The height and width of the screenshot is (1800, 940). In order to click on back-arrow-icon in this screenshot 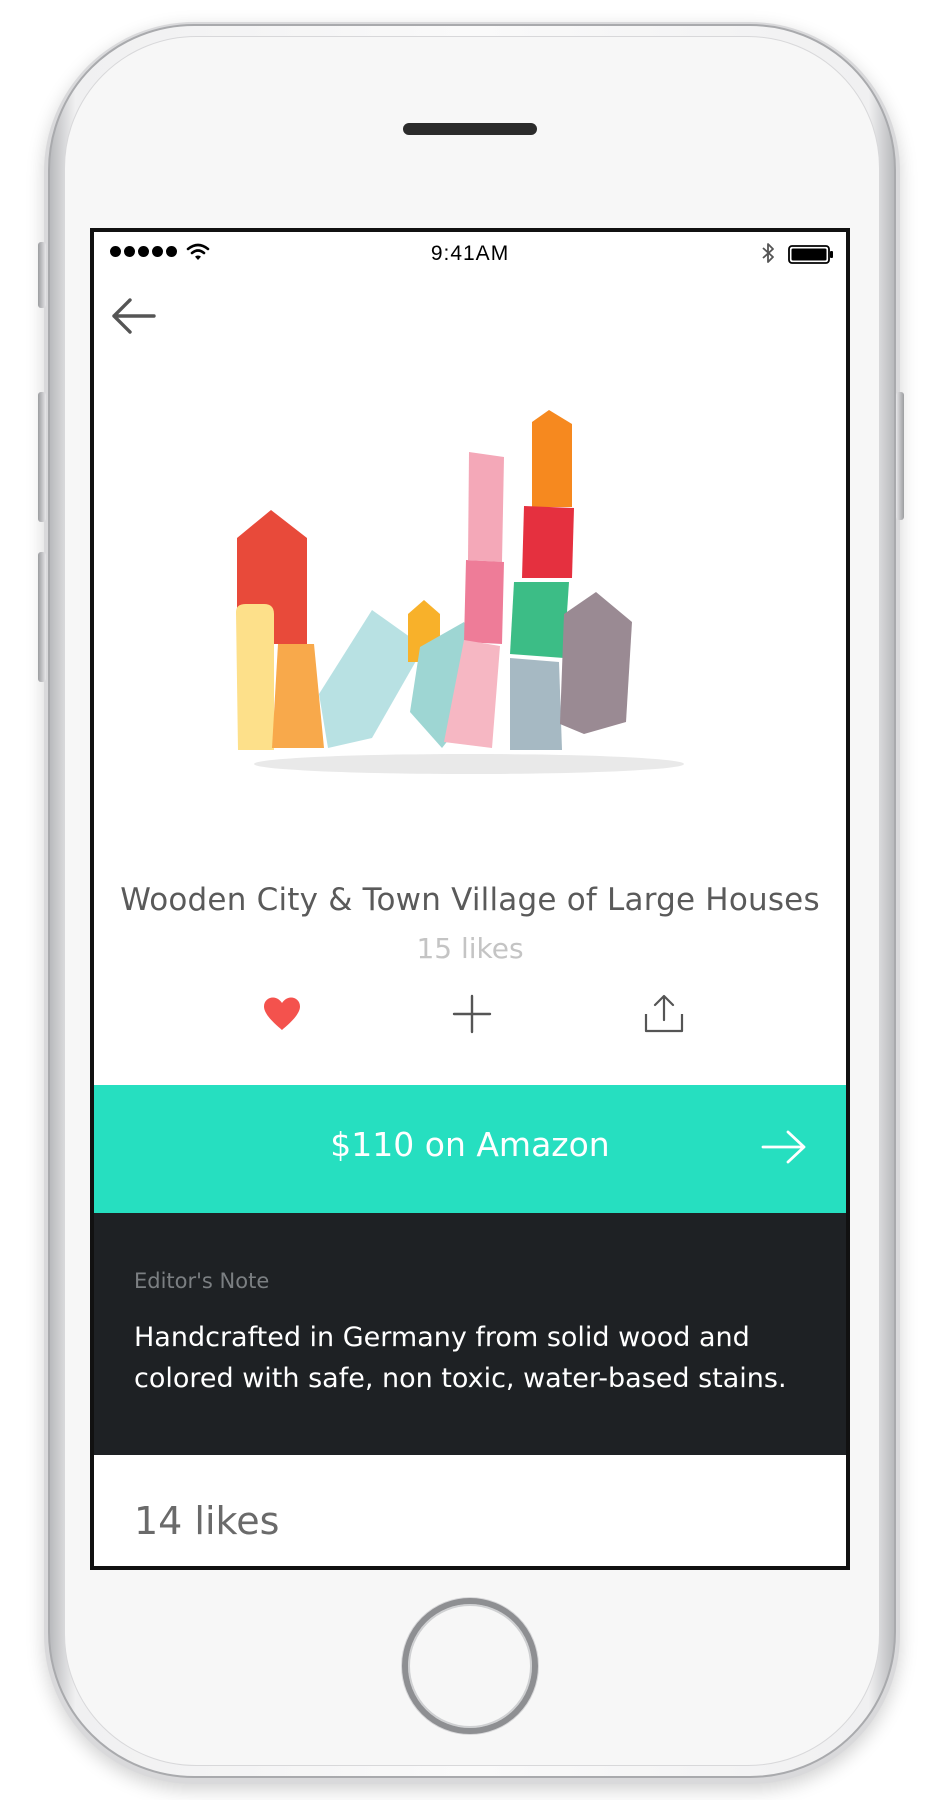, I will do `click(134, 316)`.